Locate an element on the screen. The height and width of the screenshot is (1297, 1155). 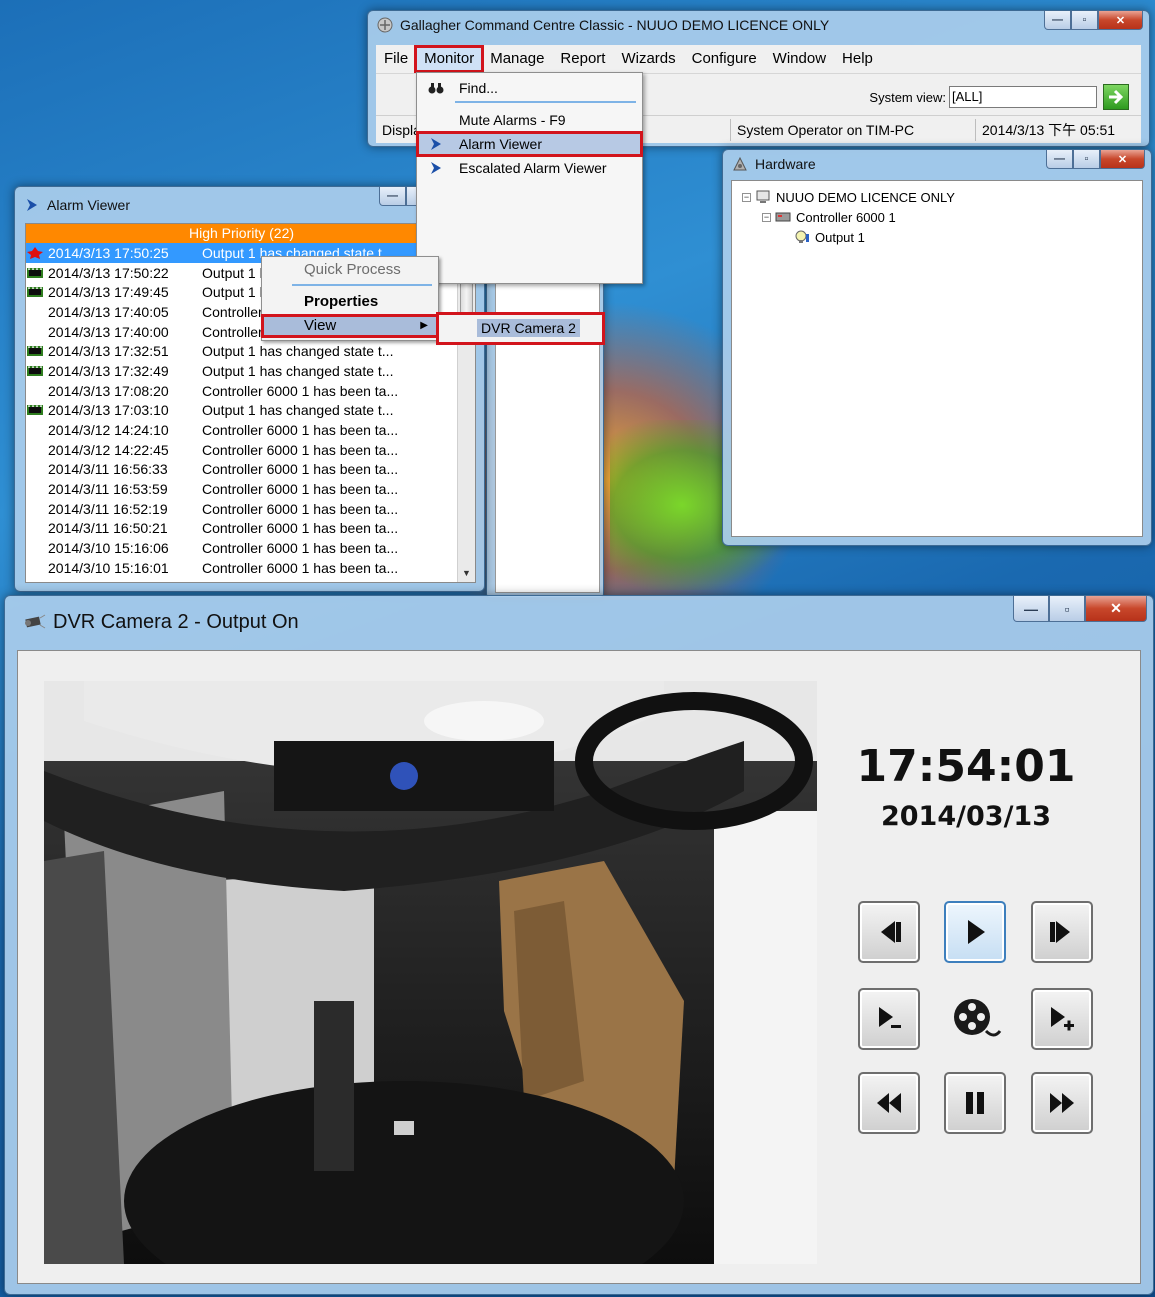
menu-report: Report is located at coordinates (582, 59).